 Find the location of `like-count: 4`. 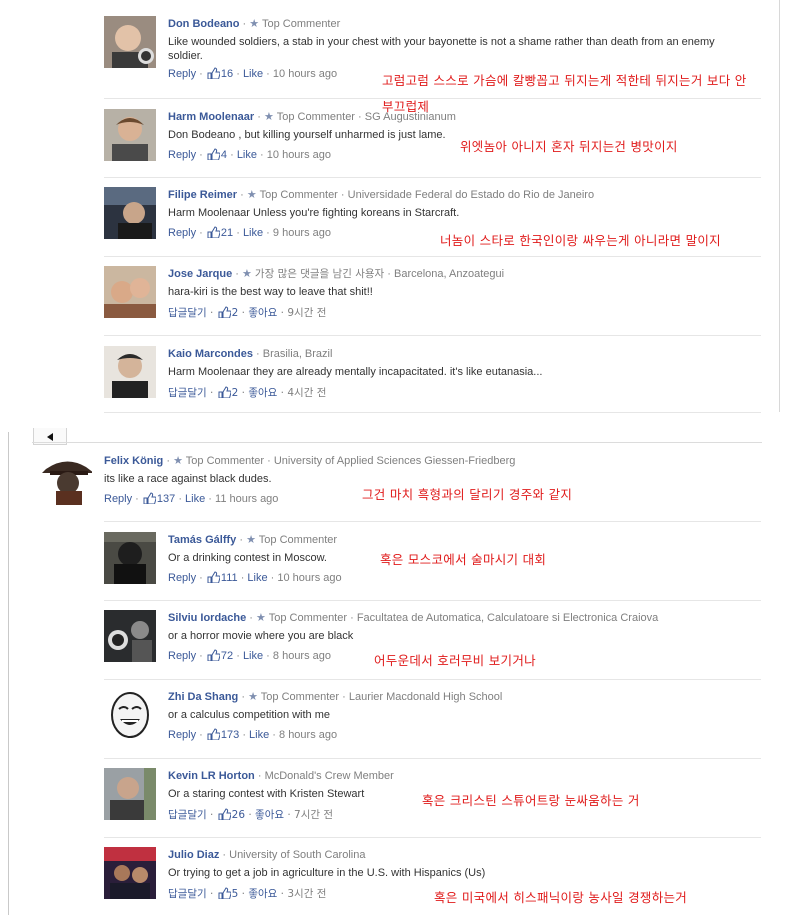

like-count: 4 is located at coordinates (224, 155).